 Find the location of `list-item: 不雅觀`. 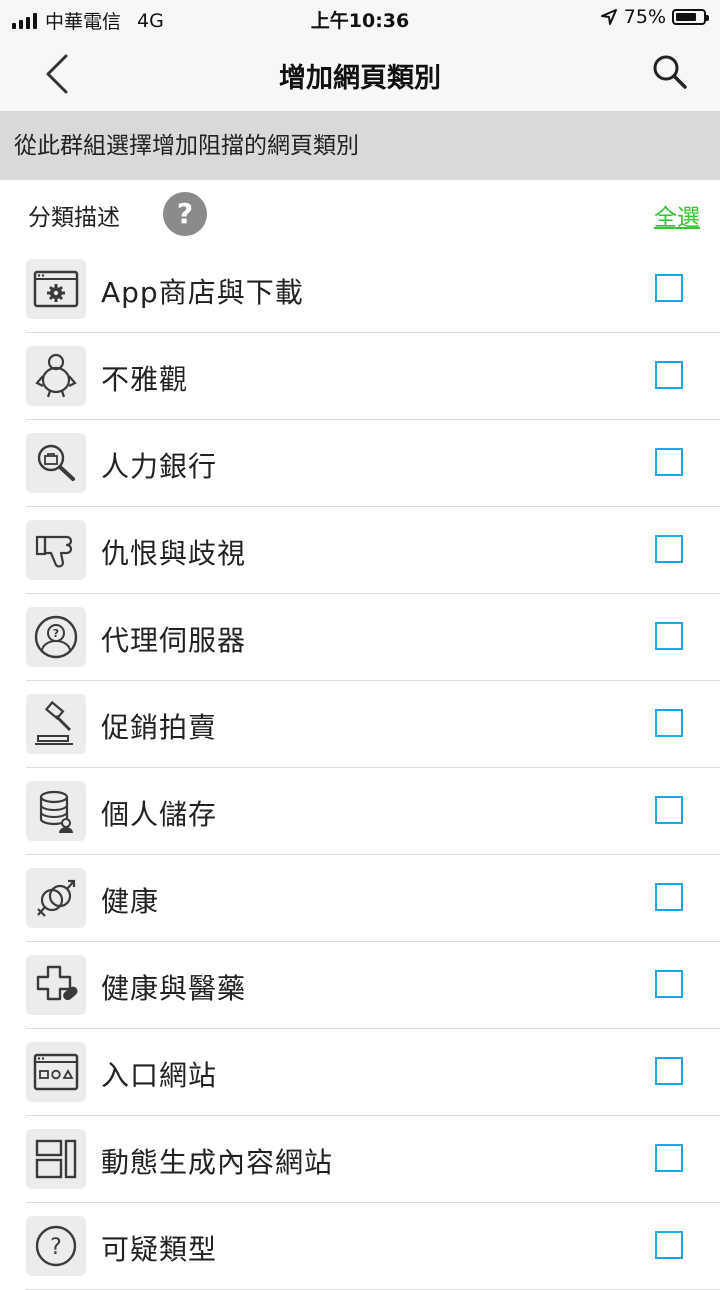

list-item: 不雅觀 is located at coordinates (360, 376).